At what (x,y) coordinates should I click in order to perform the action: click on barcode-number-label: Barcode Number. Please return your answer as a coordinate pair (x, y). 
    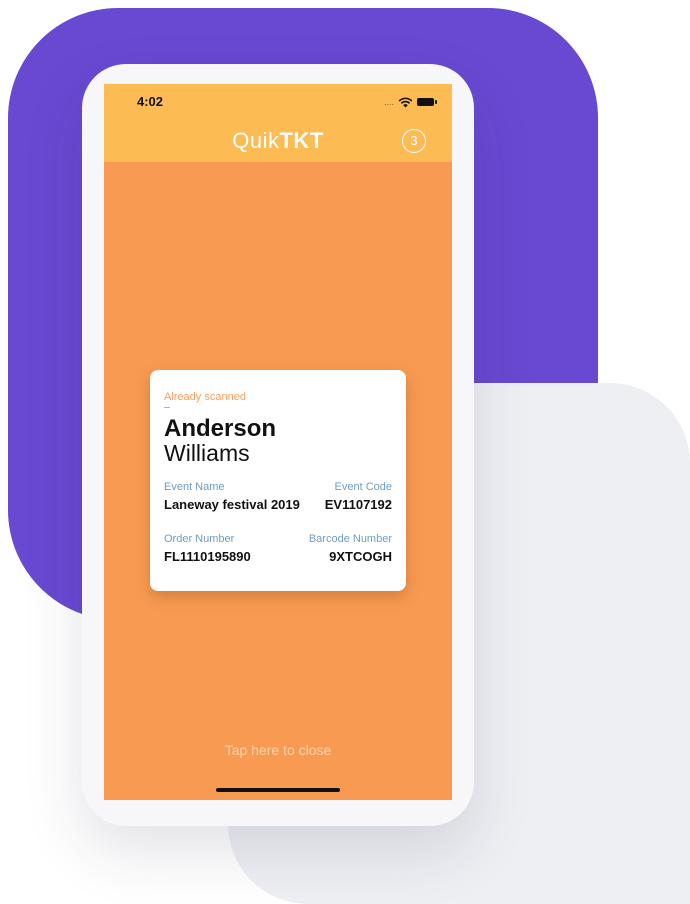
    Looking at the image, I should click on (350, 539).